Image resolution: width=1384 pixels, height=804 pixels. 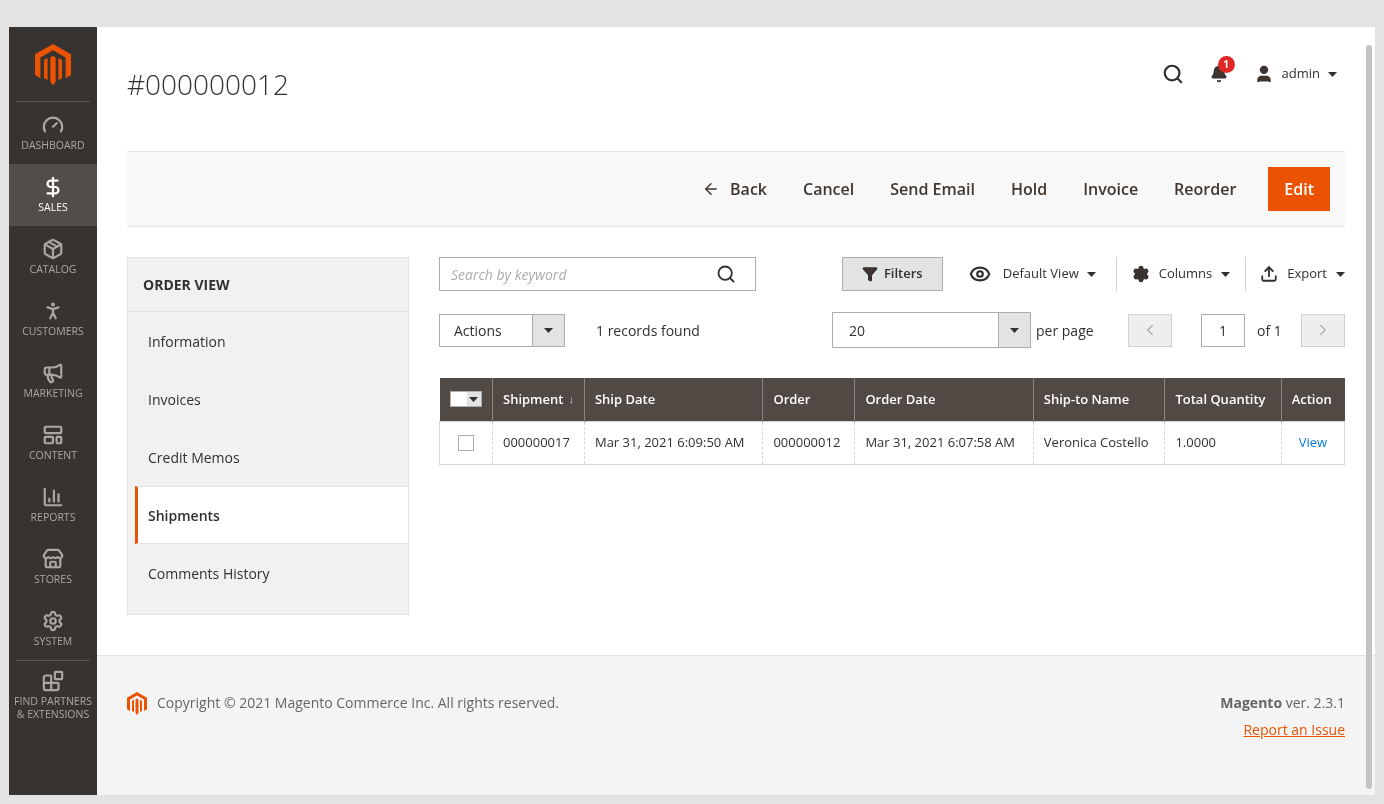 I want to click on row-checkbox, so click(x=466, y=443).